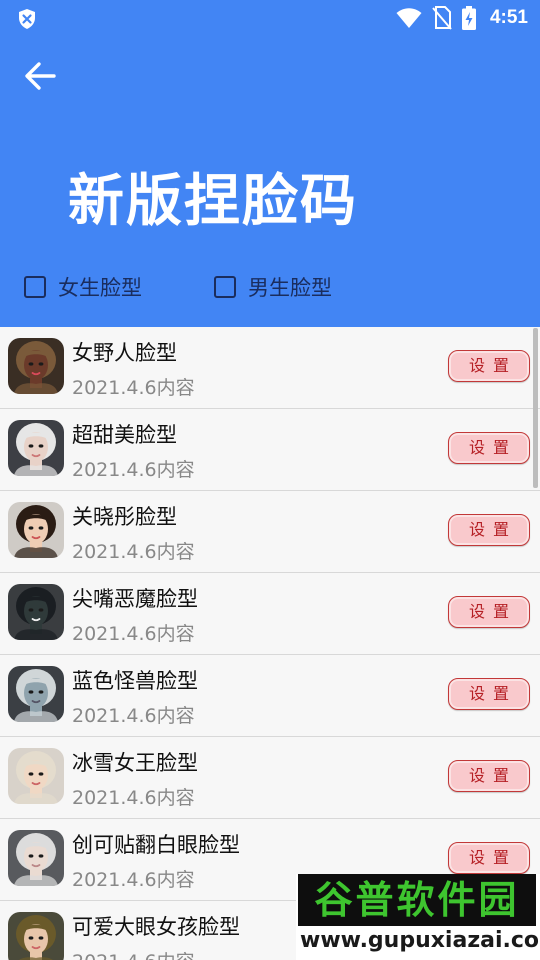 Image resolution: width=540 pixels, height=960 pixels. I want to click on page-title: 新版捏脸码, so click(213, 201).